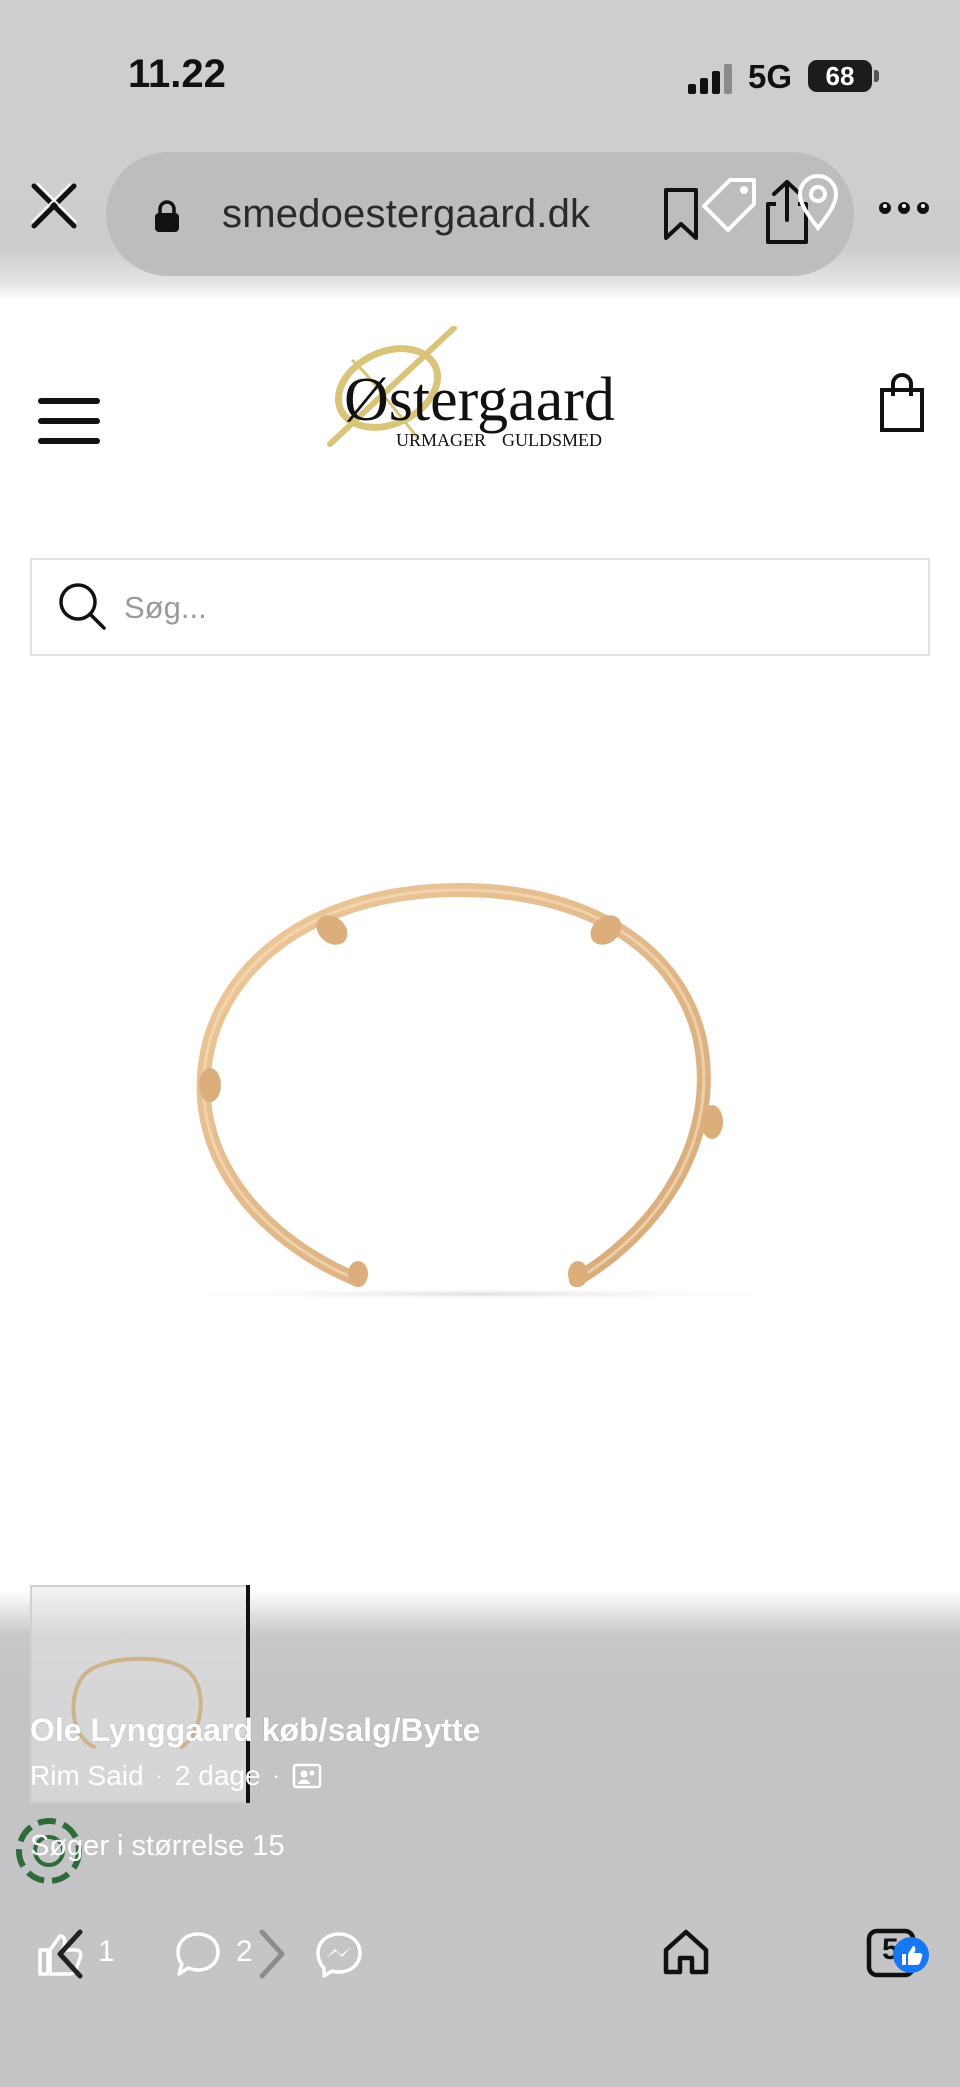  What do you see at coordinates (217, 1775) in the screenshot?
I see `post-time: 2 dage` at bounding box center [217, 1775].